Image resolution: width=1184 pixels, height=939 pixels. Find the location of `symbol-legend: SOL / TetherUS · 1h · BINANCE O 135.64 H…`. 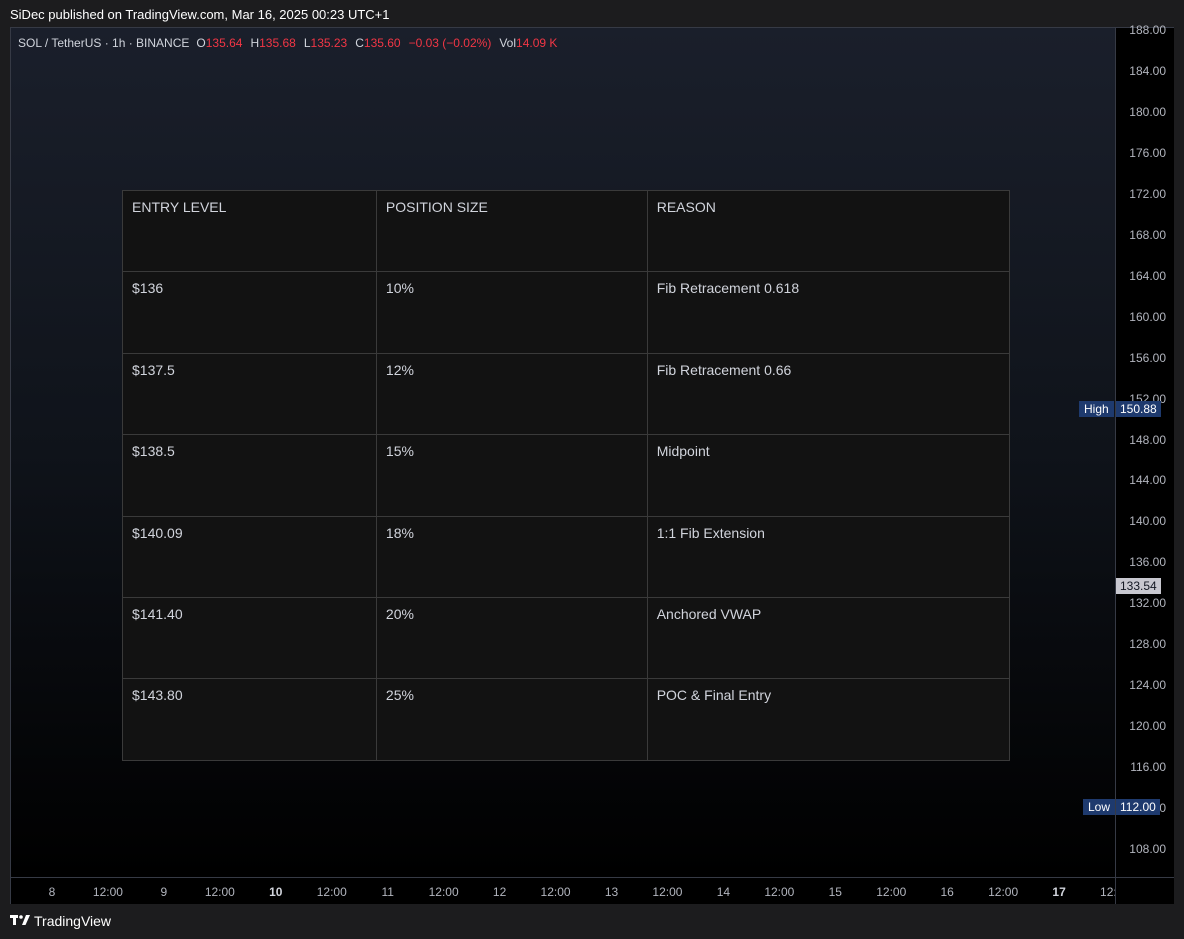

symbol-legend: SOL / TetherUS · 1h · BINANCE O 135.64 H… is located at coordinates (291, 43).